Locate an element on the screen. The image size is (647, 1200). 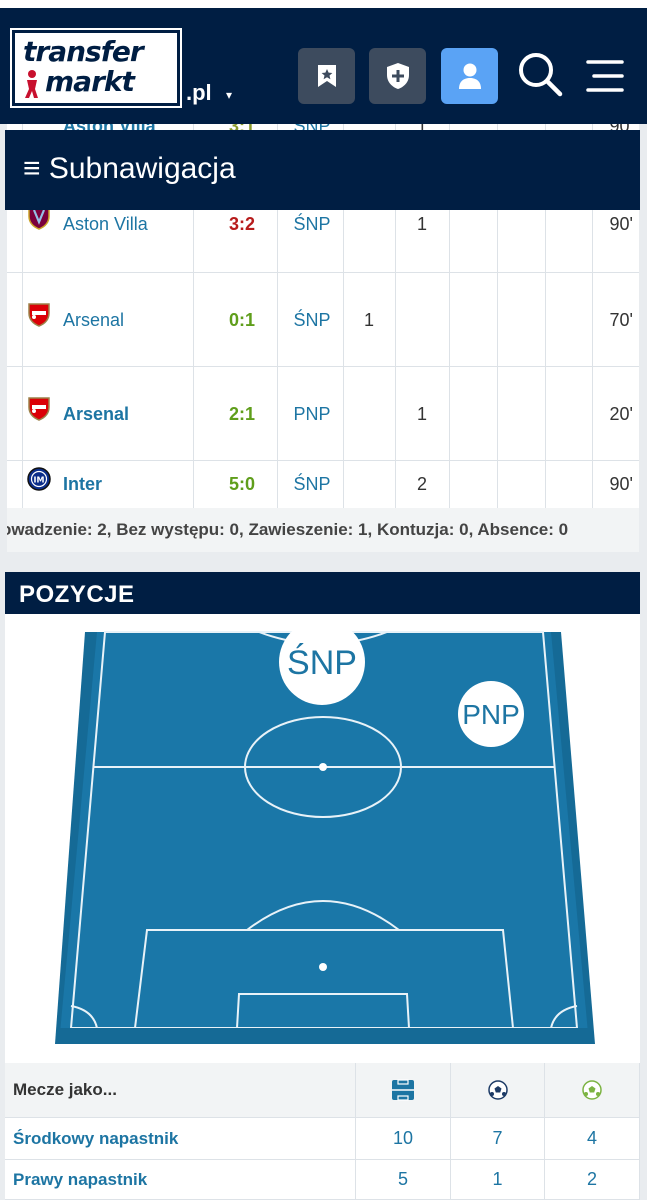
penalty-spot is located at coordinates (323, 967).